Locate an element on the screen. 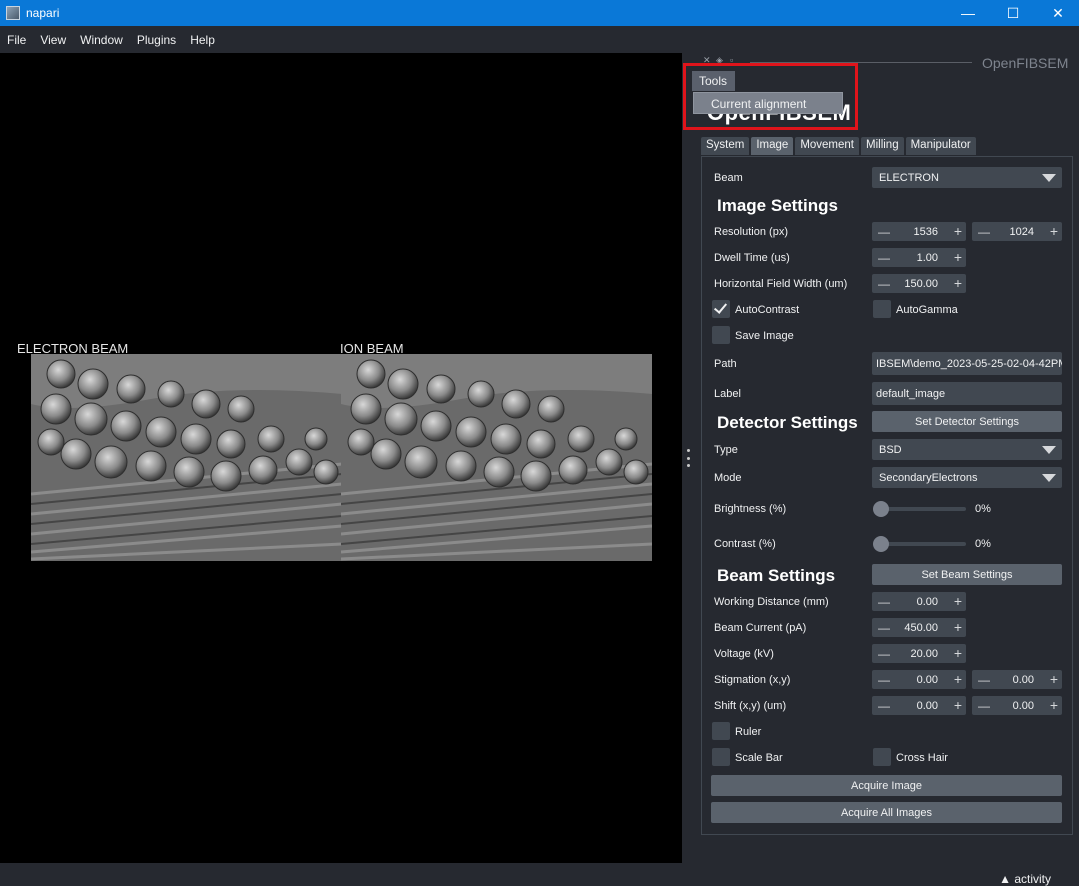 The width and height of the screenshot is (1079, 886). activity-toggle: ▲ activity is located at coordinates (1025, 879).